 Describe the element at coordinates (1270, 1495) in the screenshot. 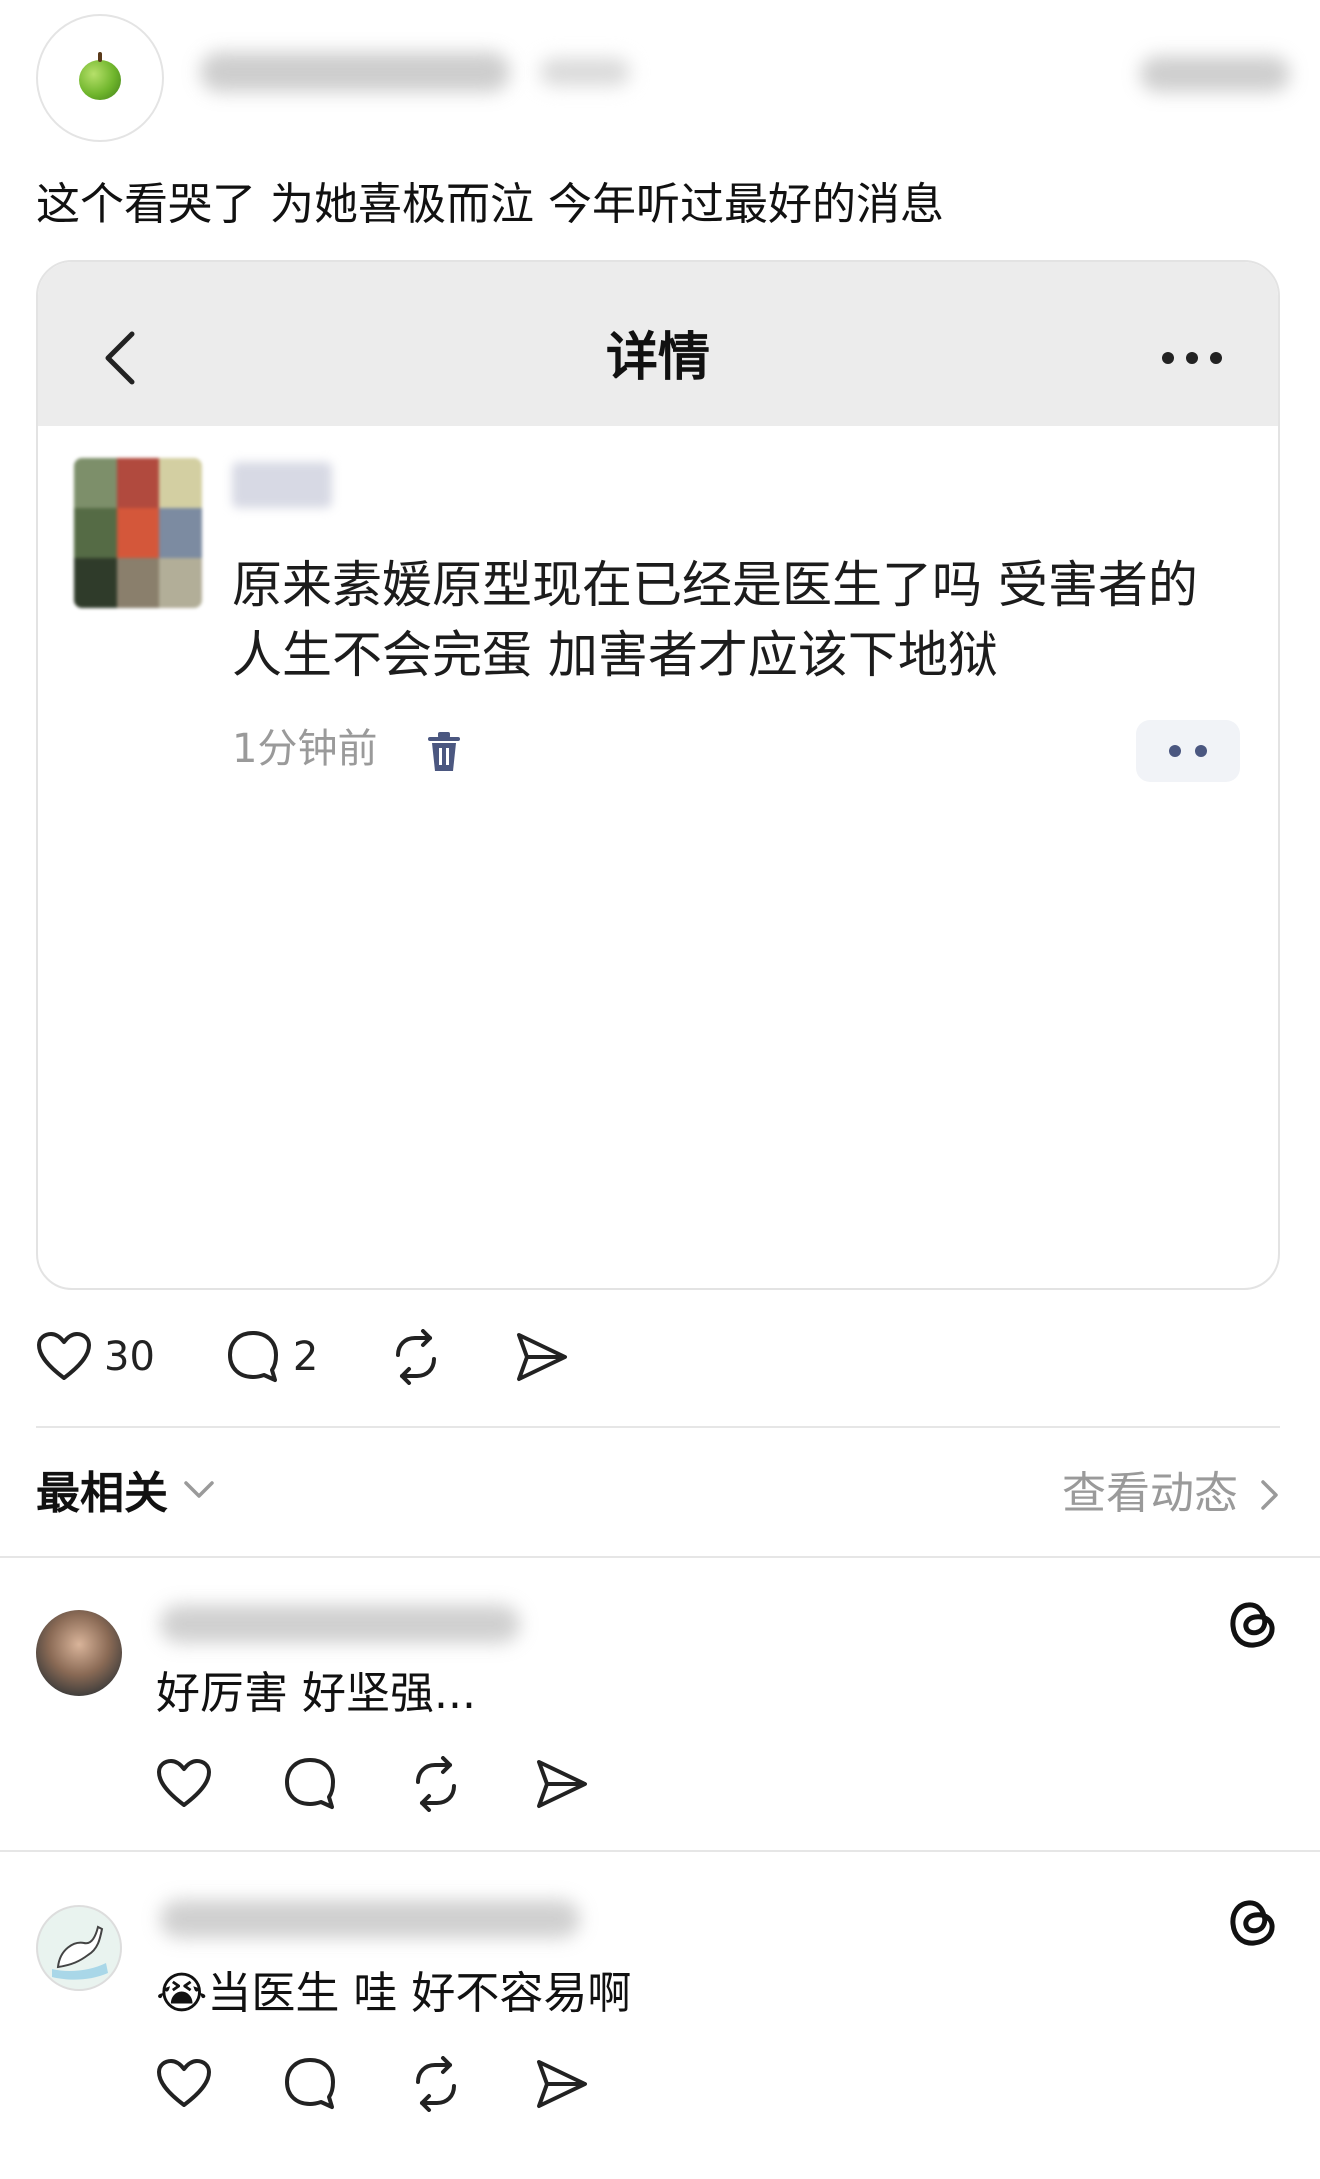

I see `chevron-right-icon` at that location.